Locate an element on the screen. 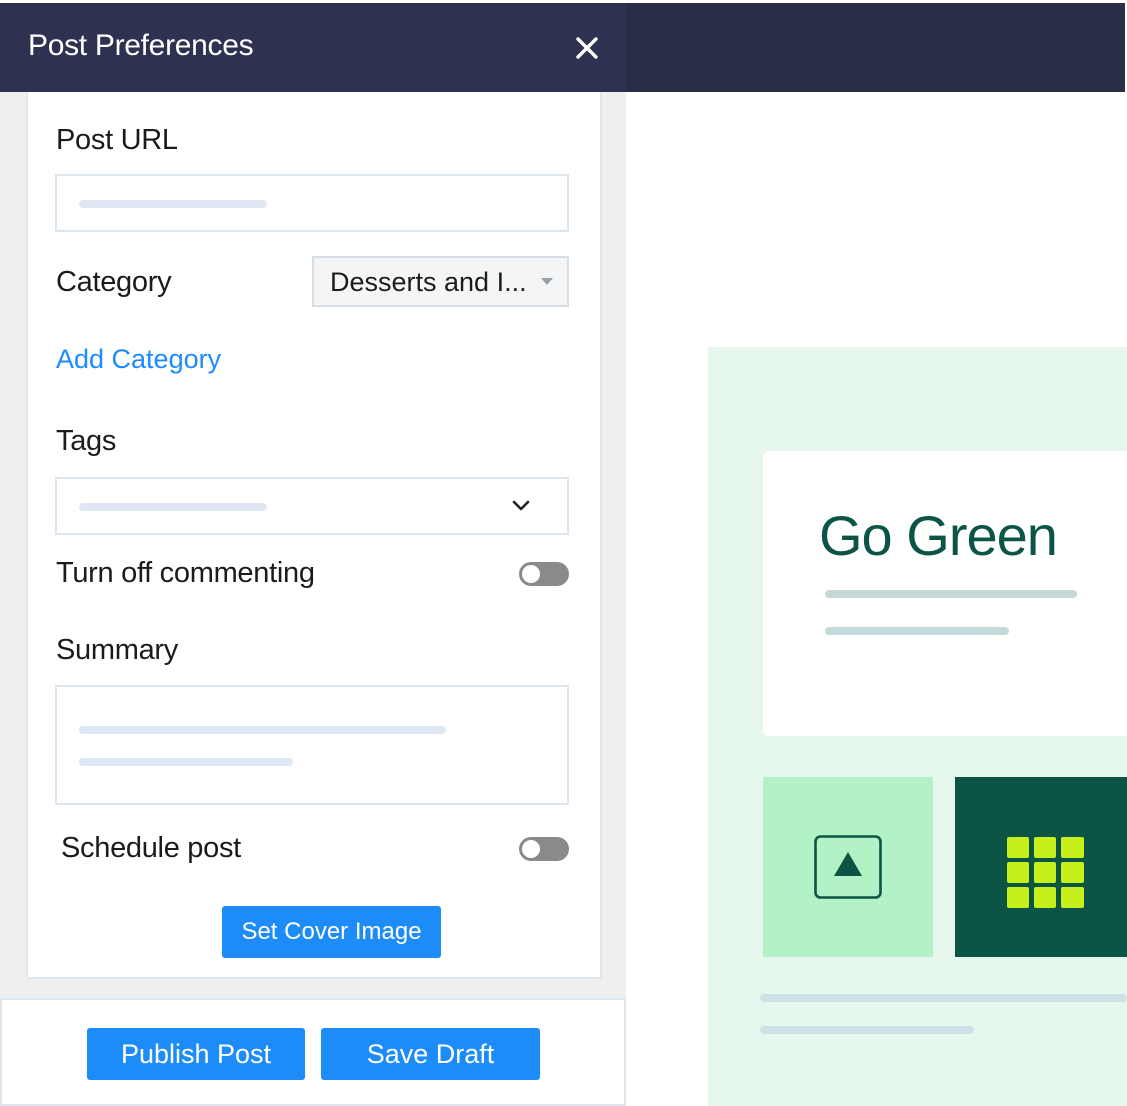 This screenshot has height=1106, width=1127. publish-post-button: Publish Post is located at coordinates (196, 1054).